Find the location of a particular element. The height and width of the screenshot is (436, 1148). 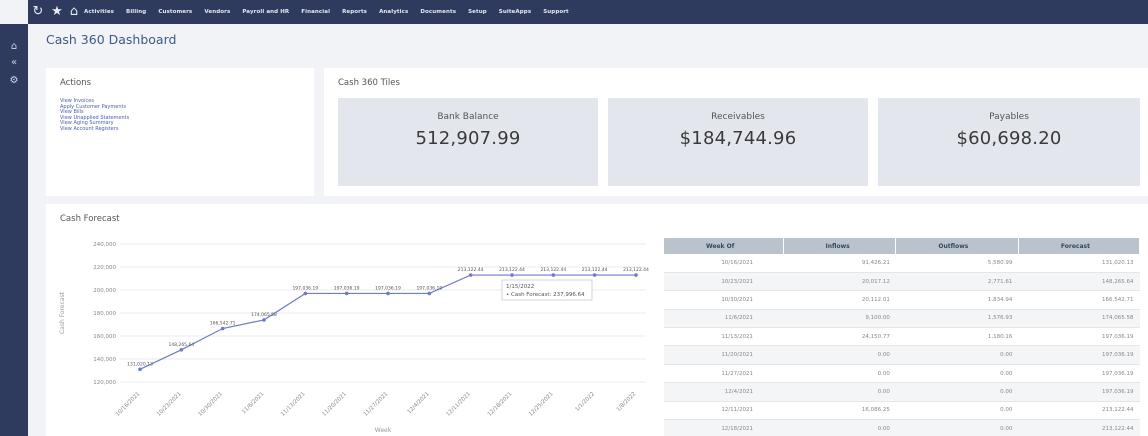

table-cell: 2,771.61 is located at coordinates (957, 282).